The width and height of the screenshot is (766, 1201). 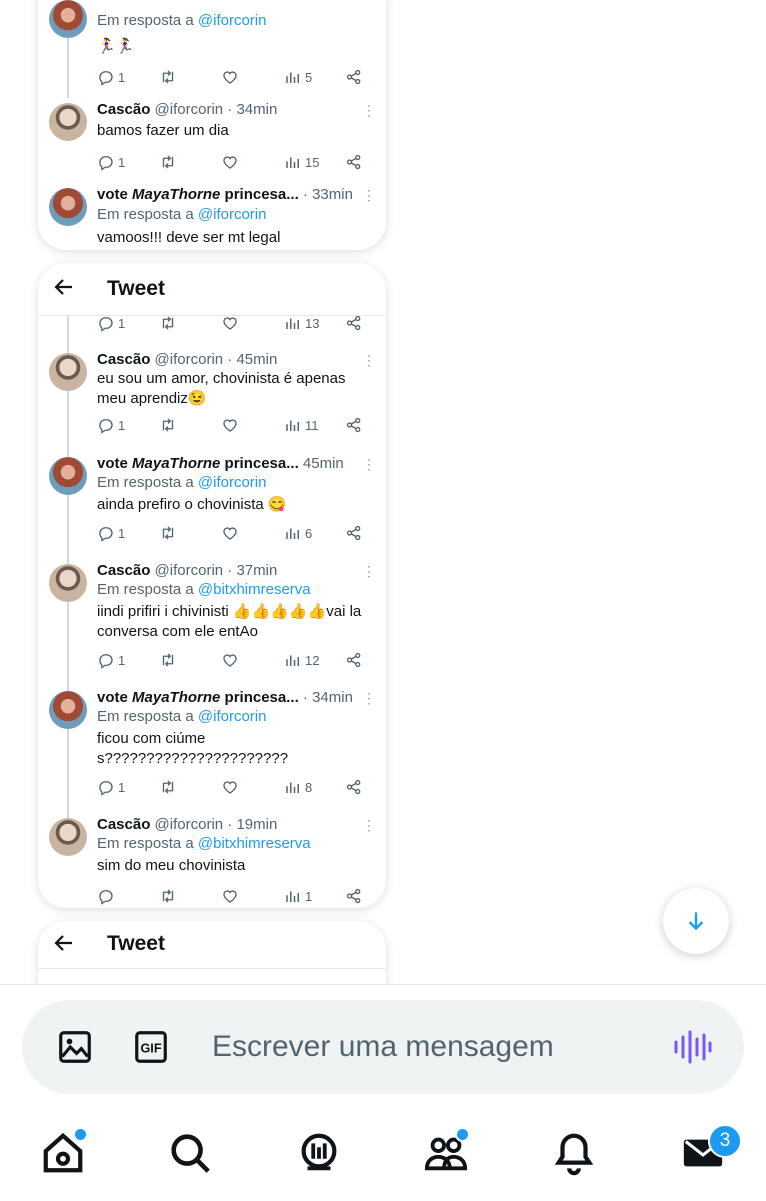 I want to click on views-button: 1, so click(x=298, y=896).